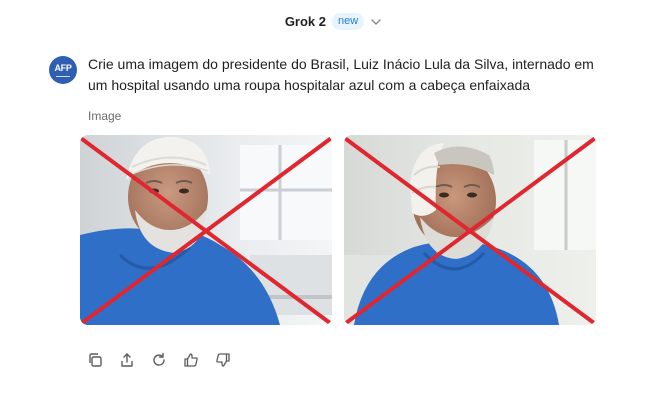 This screenshot has height=403, width=667. I want to click on regenerate-icon, so click(159, 360).